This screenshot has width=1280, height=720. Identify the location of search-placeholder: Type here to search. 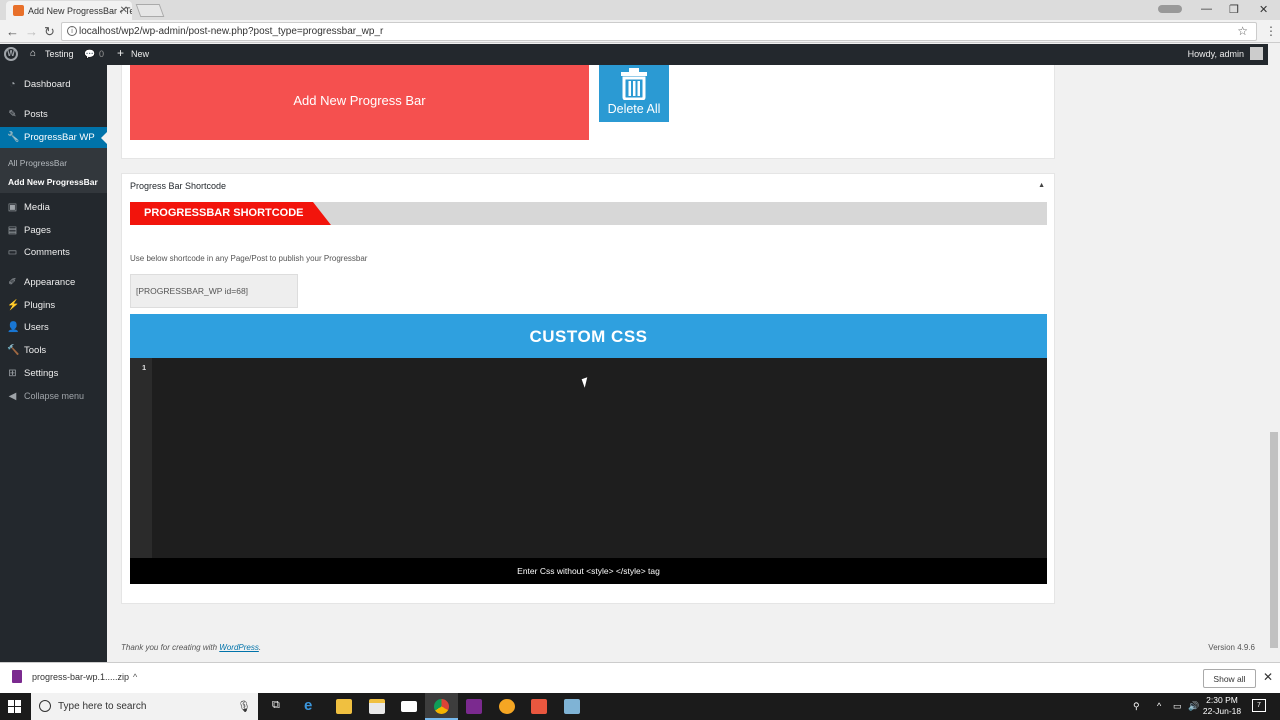
(102, 706).